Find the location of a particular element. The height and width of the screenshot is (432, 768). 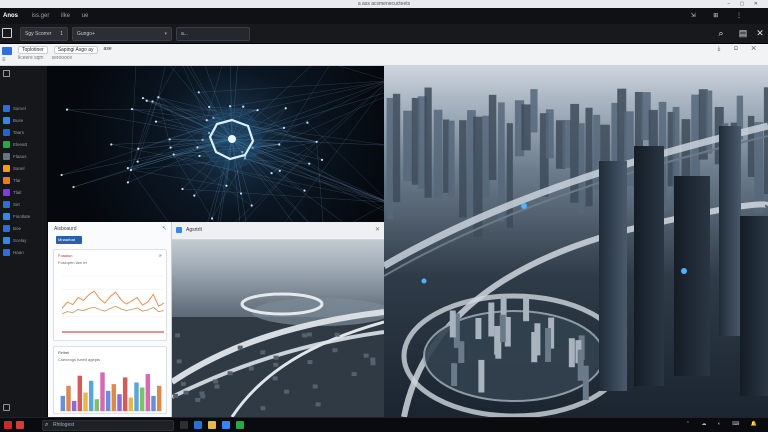

app-icon-red is located at coordinates (20, 425).